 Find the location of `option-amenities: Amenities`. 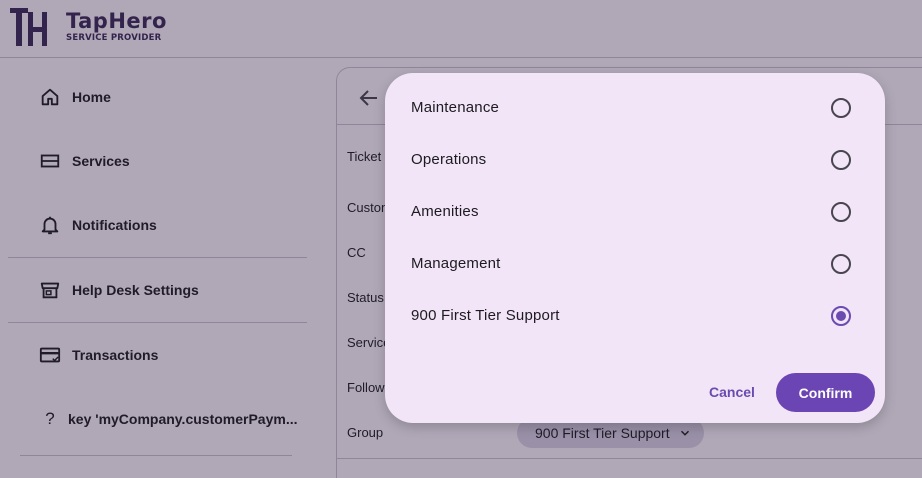

option-amenities: Amenities is located at coordinates (635, 212).